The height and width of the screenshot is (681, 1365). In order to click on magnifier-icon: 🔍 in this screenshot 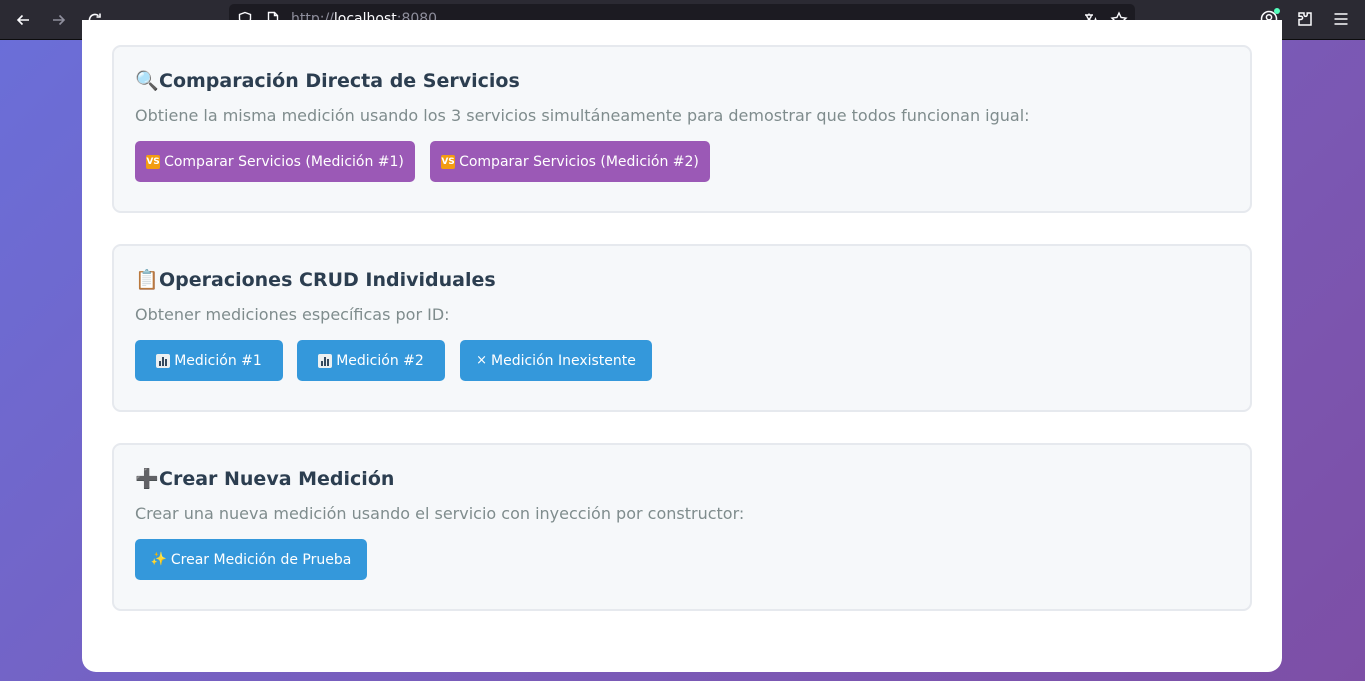, I will do `click(147, 81)`.